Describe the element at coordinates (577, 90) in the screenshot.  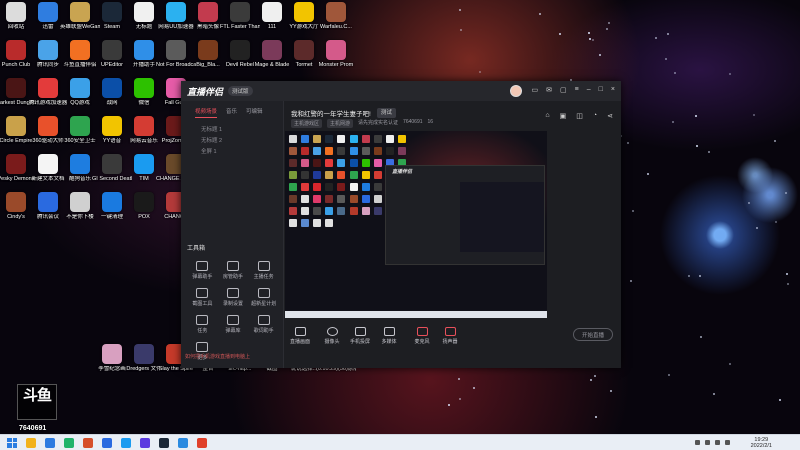
I see `menu-icon: ≡` at that location.